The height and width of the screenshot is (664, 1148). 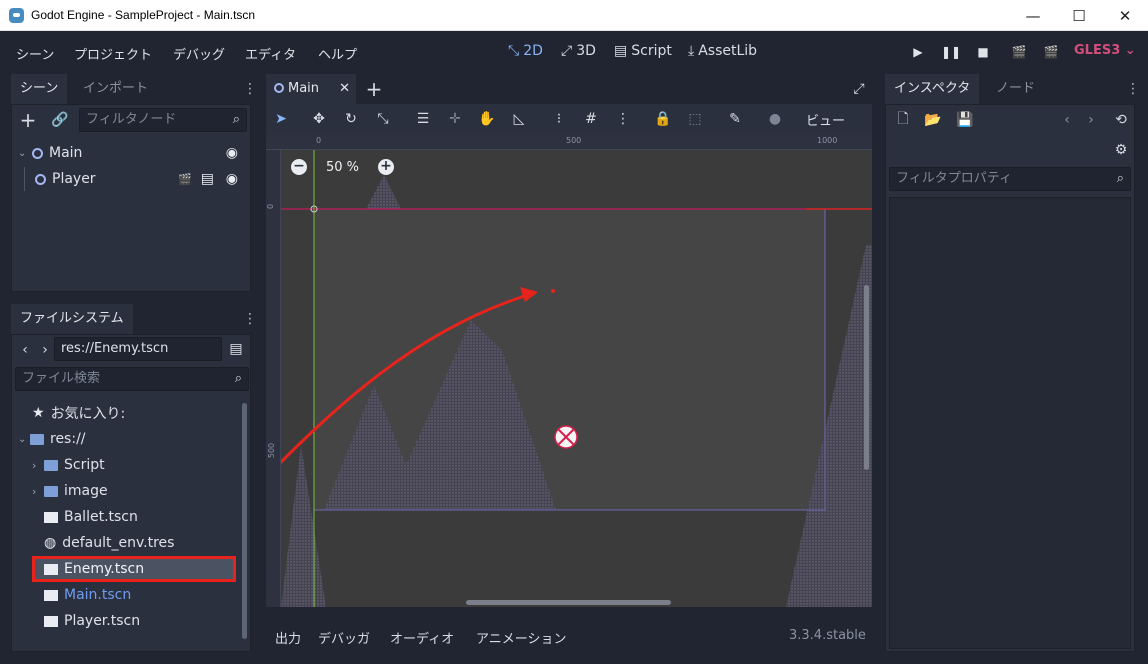 What do you see at coordinates (825, 119) in the screenshot?
I see `view-menu: ビュー` at bounding box center [825, 119].